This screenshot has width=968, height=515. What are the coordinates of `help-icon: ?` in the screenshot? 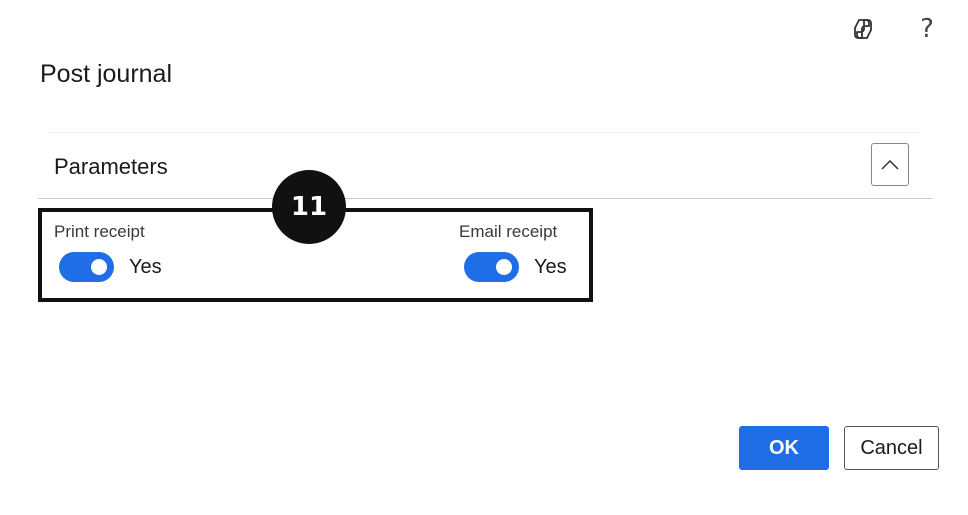 It's located at (927, 29).